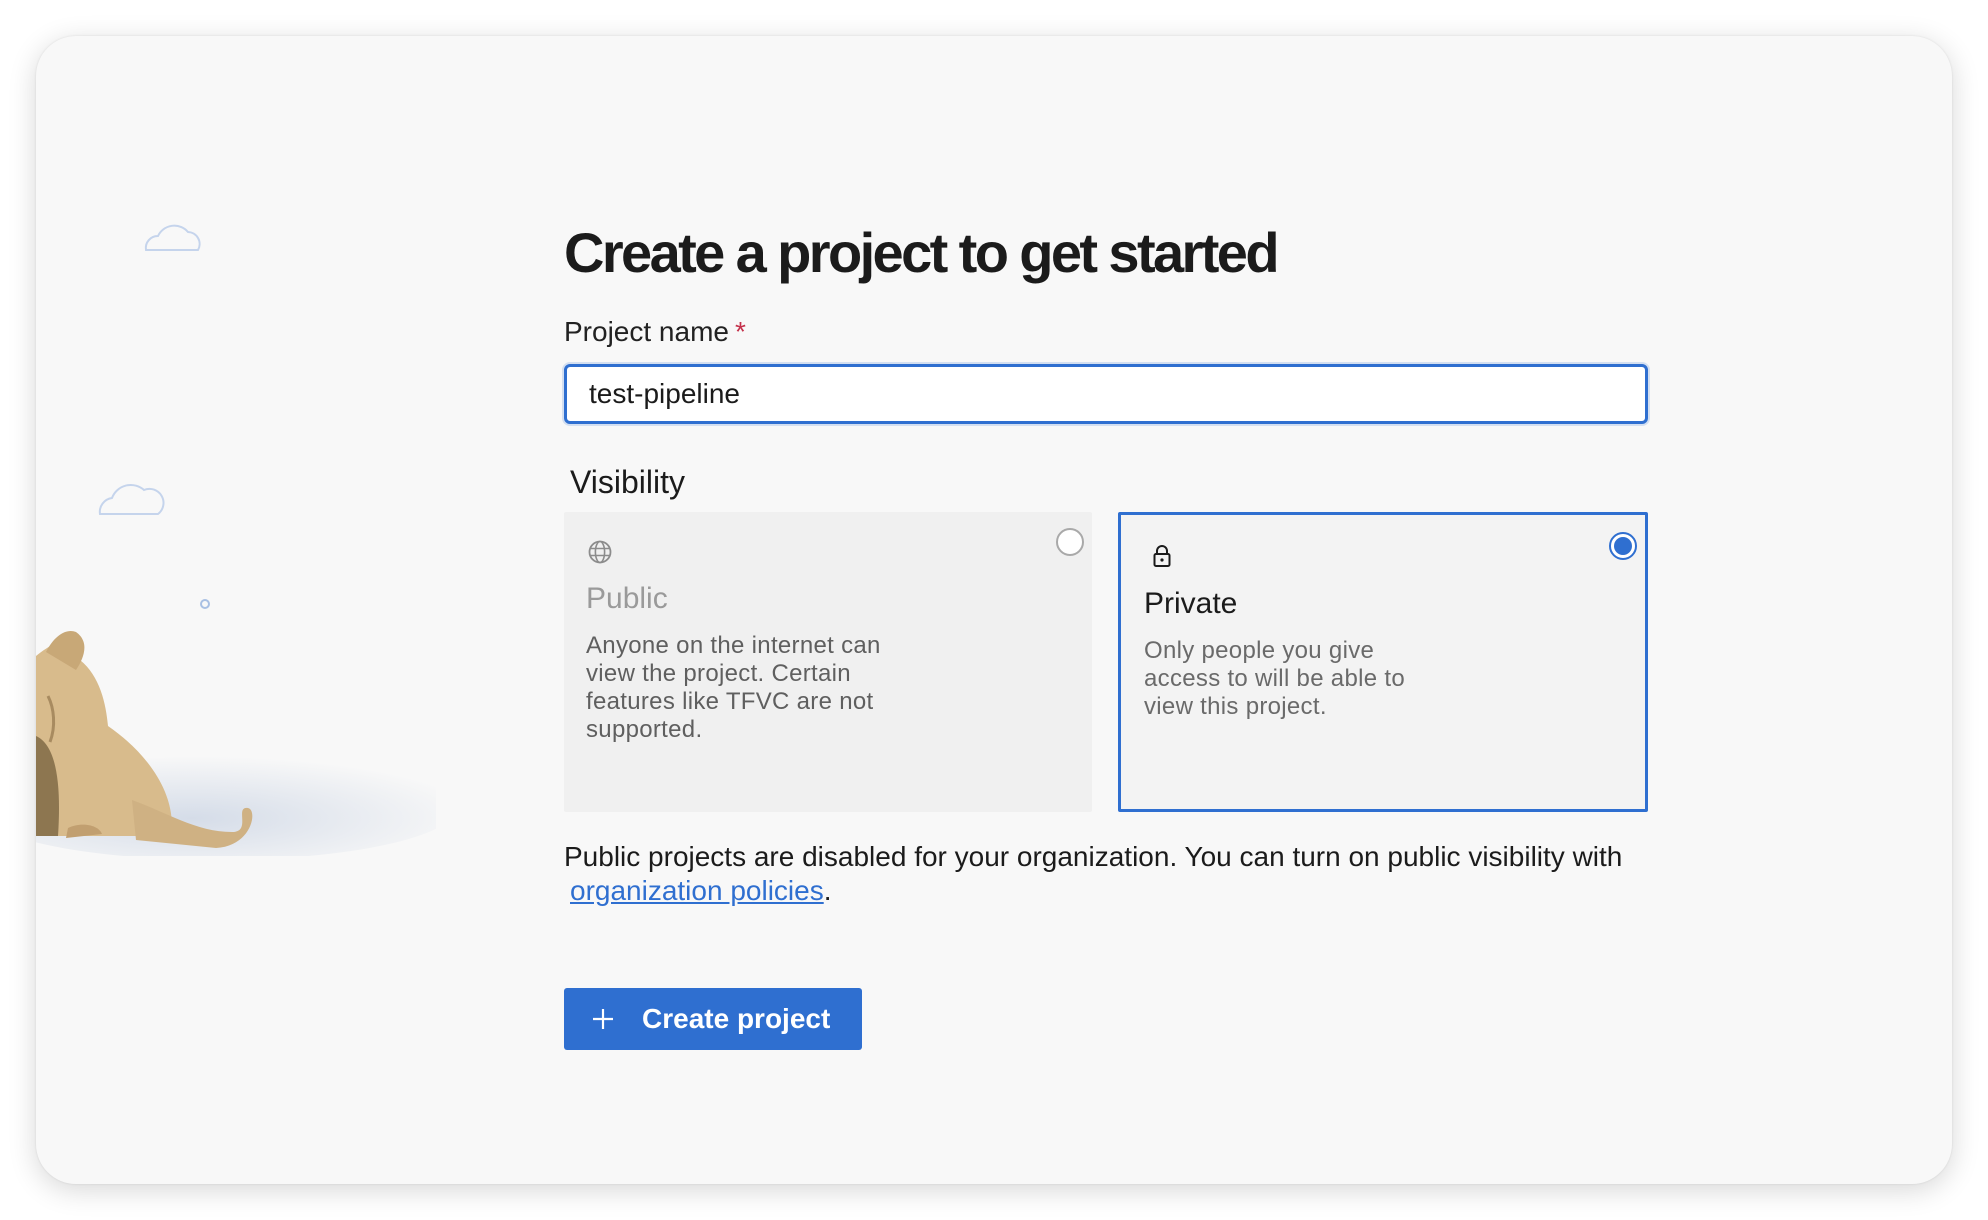 This screenshot has height=1220, width=1988. I want to click on private-radio, so click(1623, 546).